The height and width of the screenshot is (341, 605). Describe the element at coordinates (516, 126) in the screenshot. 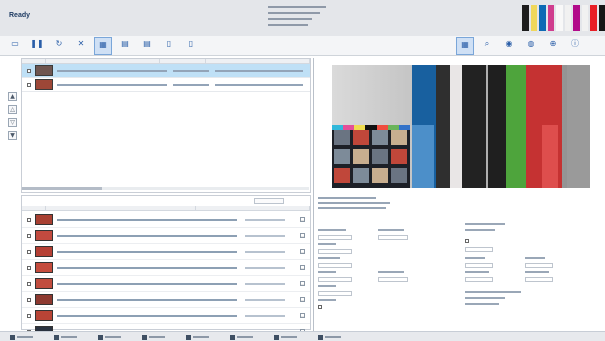

I see `preview-color-bar` at that location.